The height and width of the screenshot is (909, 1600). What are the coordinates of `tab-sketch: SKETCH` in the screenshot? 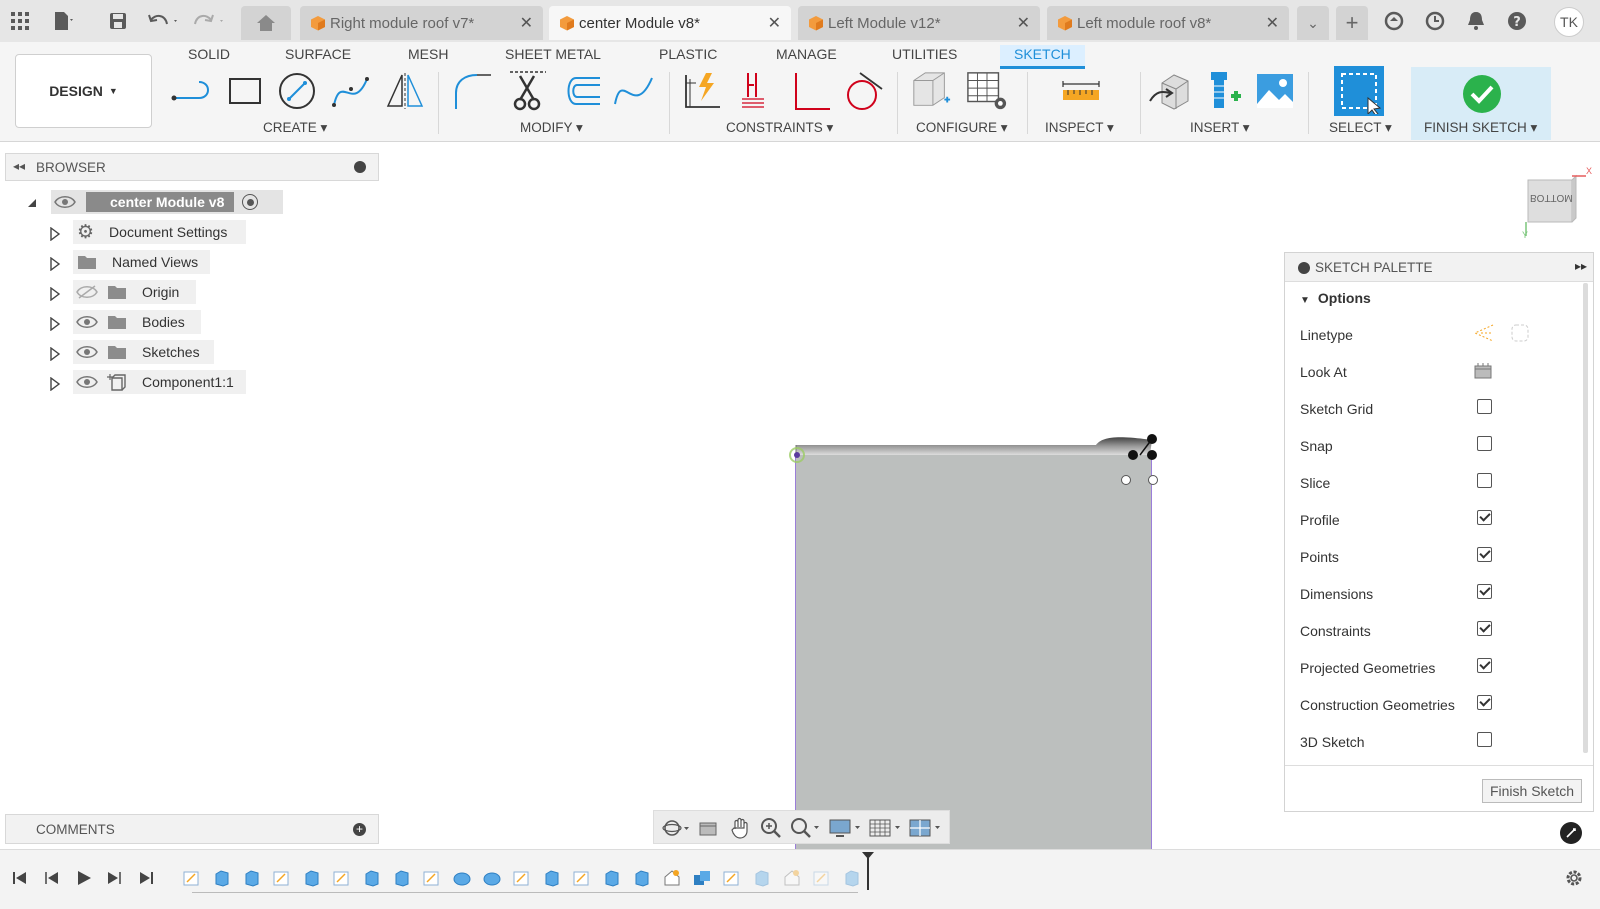 It's located at (1042, 57).